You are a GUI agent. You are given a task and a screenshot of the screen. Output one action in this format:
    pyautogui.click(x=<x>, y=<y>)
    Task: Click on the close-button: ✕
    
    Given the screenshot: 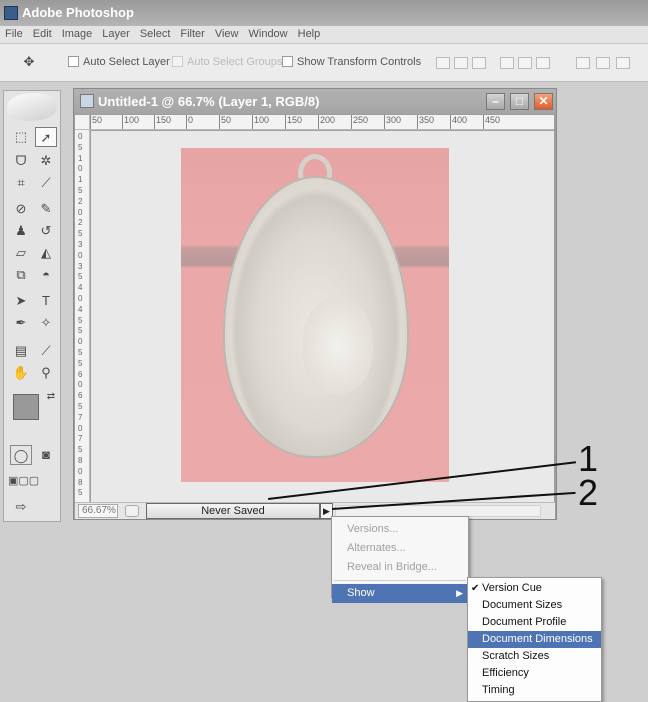 What is the action you would take?
    pyautogui.click(x=543, y=101)
    